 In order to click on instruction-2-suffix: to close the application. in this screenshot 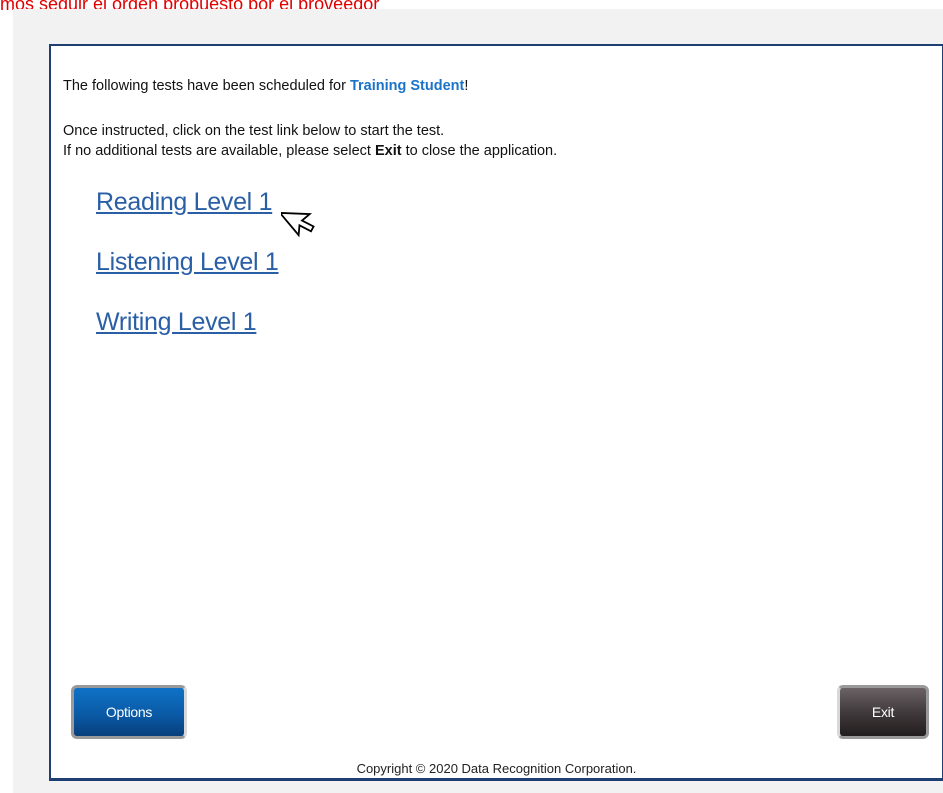, I will do `click(479, 151)`.